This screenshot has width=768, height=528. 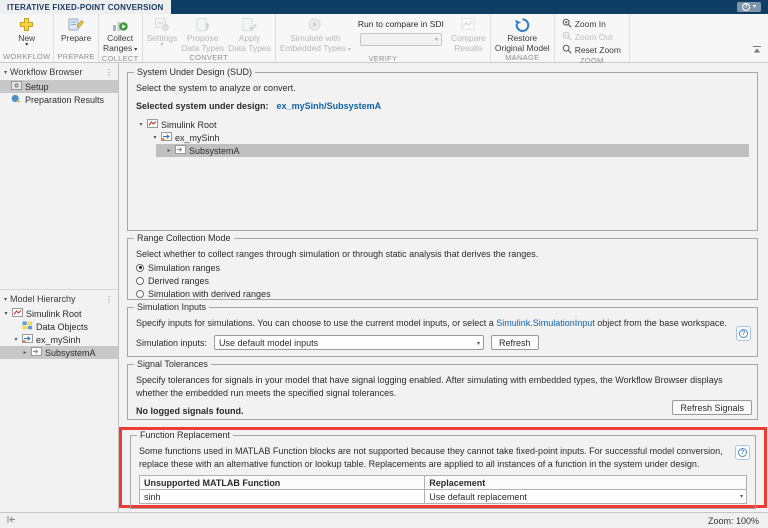 I want to click on workflow-item-label: Setup, so click(x=37, y=86).